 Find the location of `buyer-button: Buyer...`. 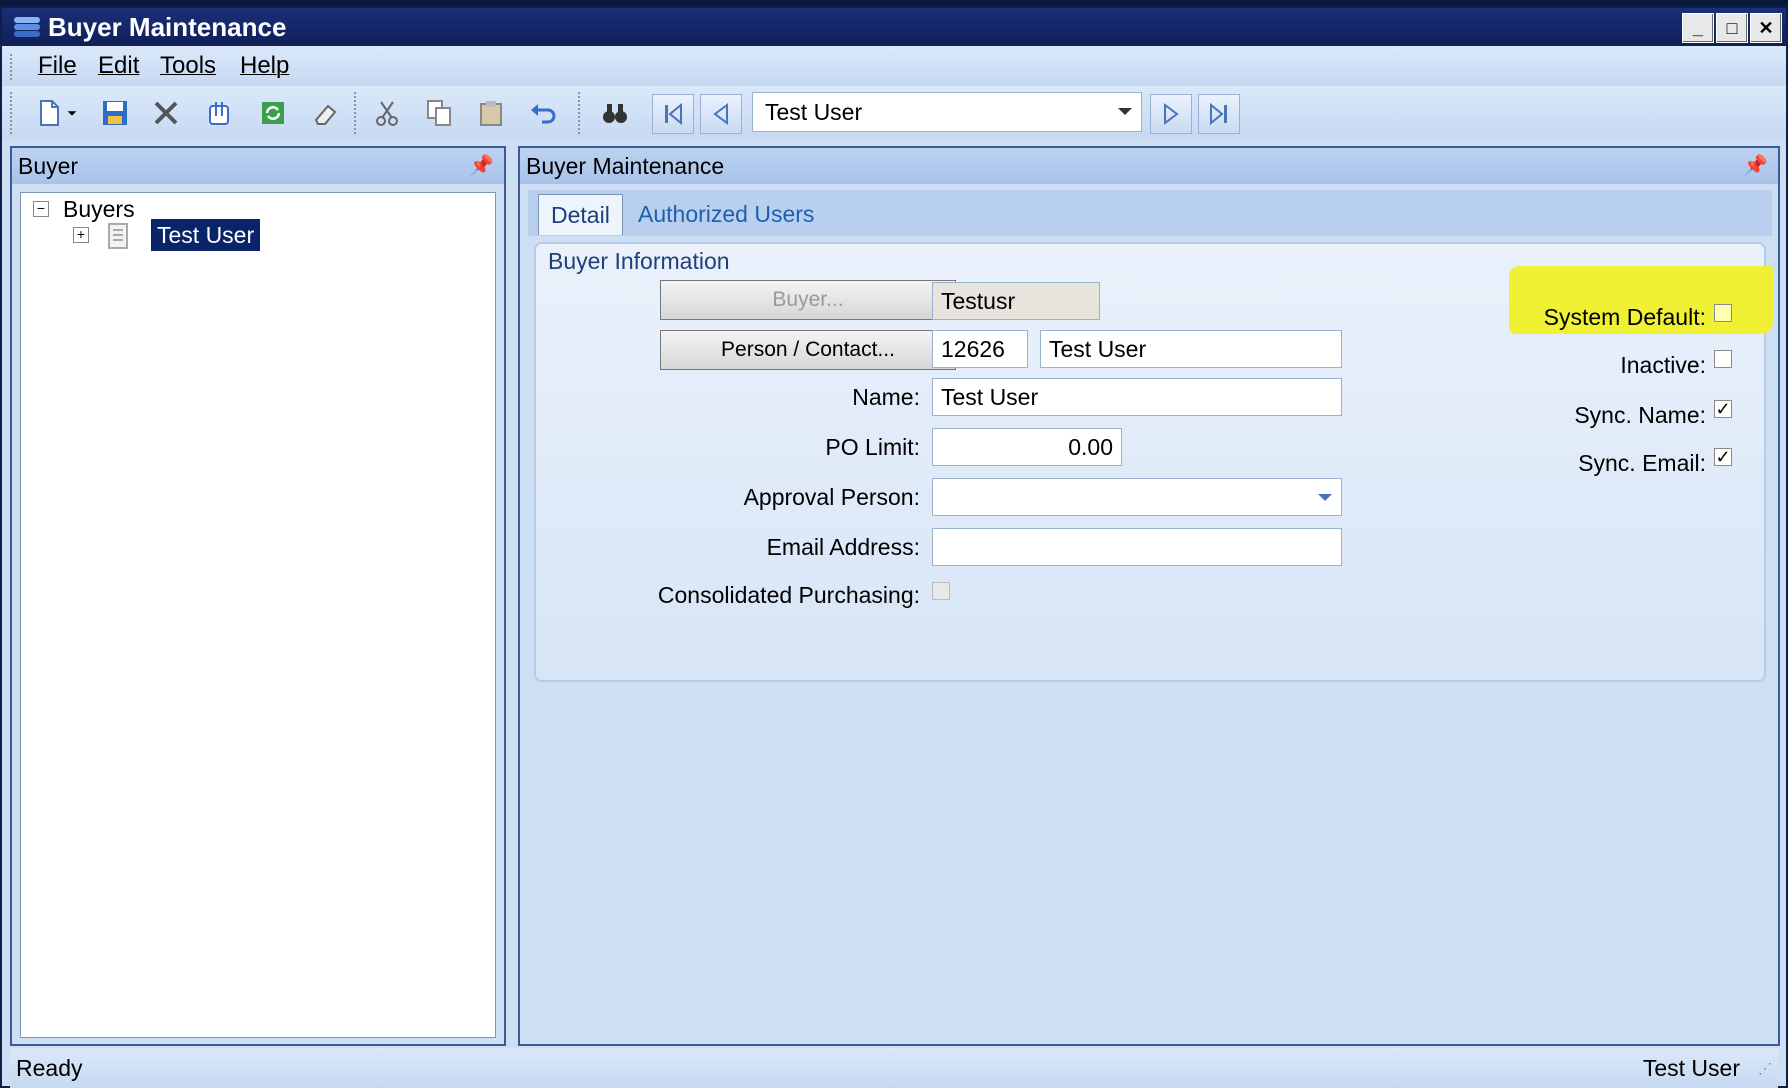

buyer-button: Buyer... is located at coordinates (808, 300).